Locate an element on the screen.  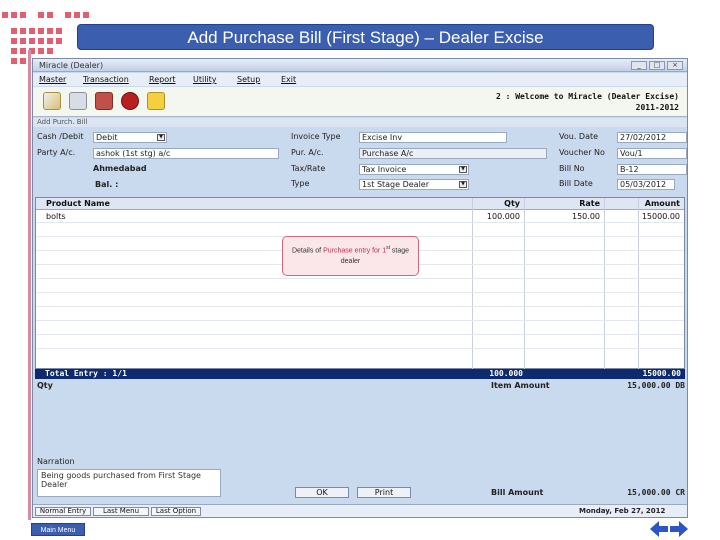
bill-no-input: B-12 is located at coordinates (652, 169).